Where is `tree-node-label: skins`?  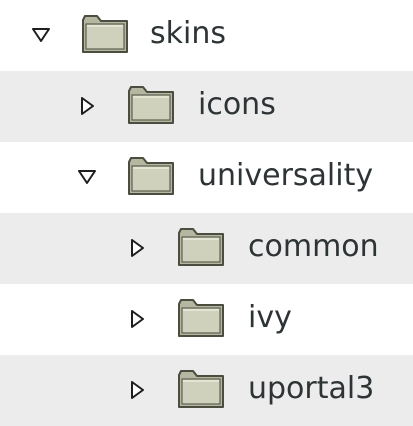
tree-node-label: skins is located at coordinates (188, 33).